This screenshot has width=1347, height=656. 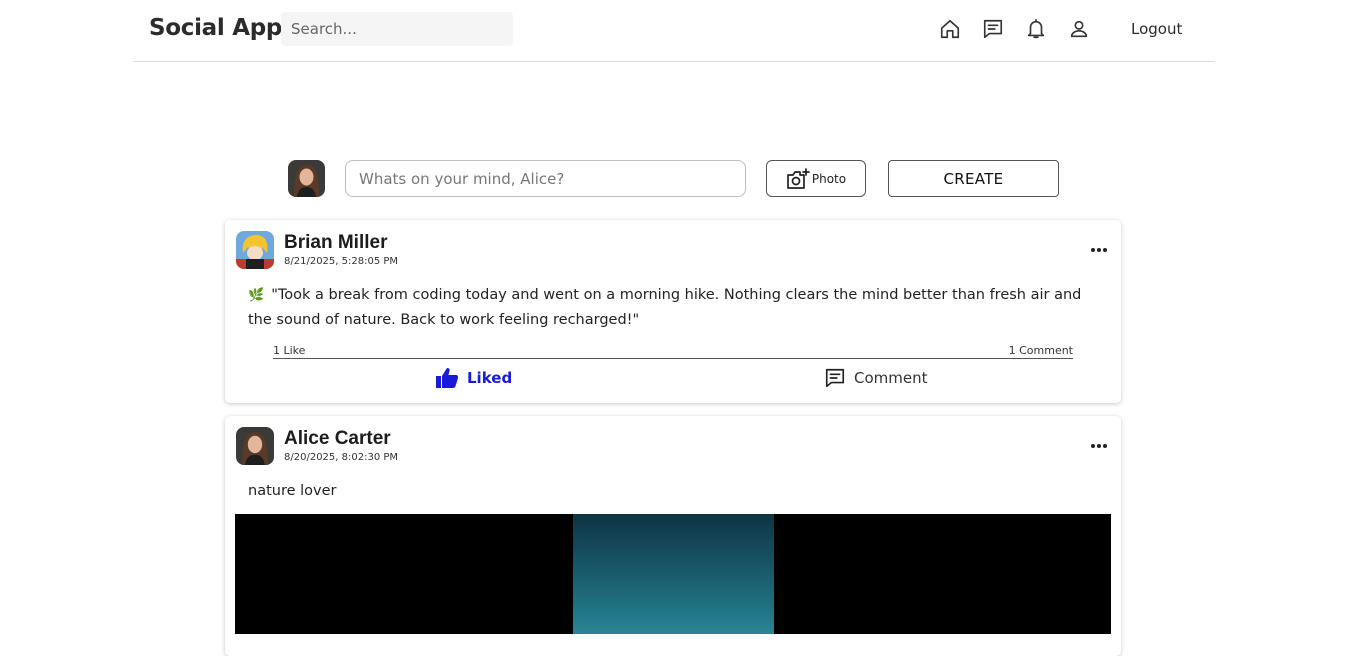 I want to click on like-count: 1 Like, so click(x=289, y=350).